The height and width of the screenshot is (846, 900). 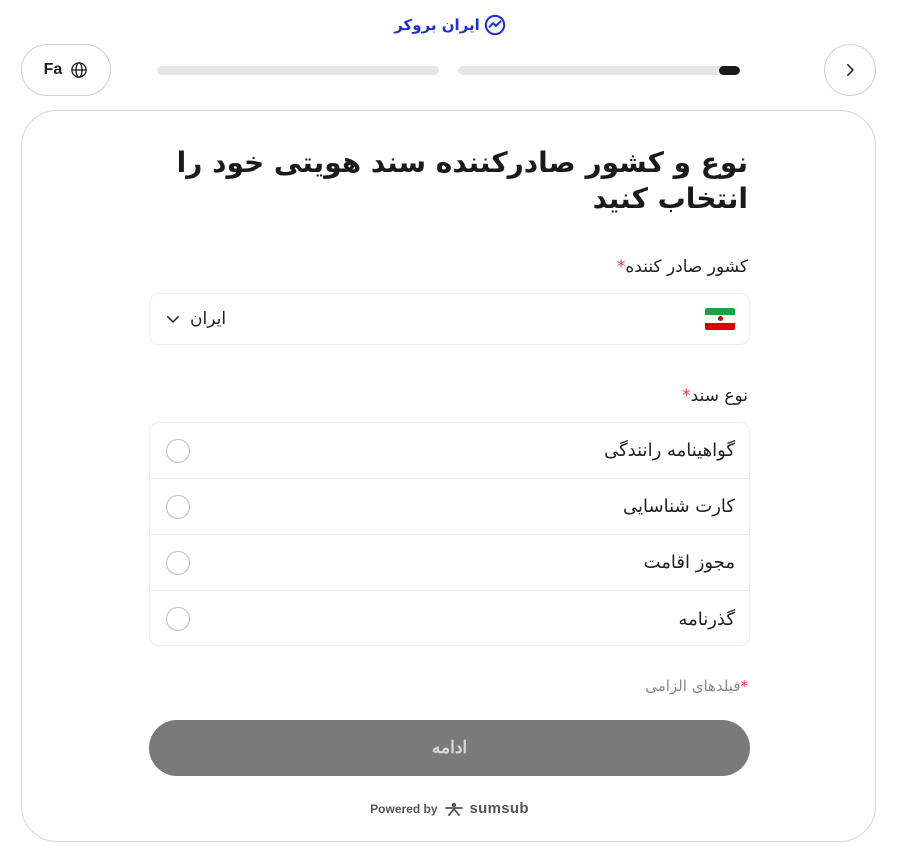 What do you see at coordinates (449, 563) in the screenshot?
I see `option-residence-permit: مجوز اقامت` at bounding box center [449, 563].